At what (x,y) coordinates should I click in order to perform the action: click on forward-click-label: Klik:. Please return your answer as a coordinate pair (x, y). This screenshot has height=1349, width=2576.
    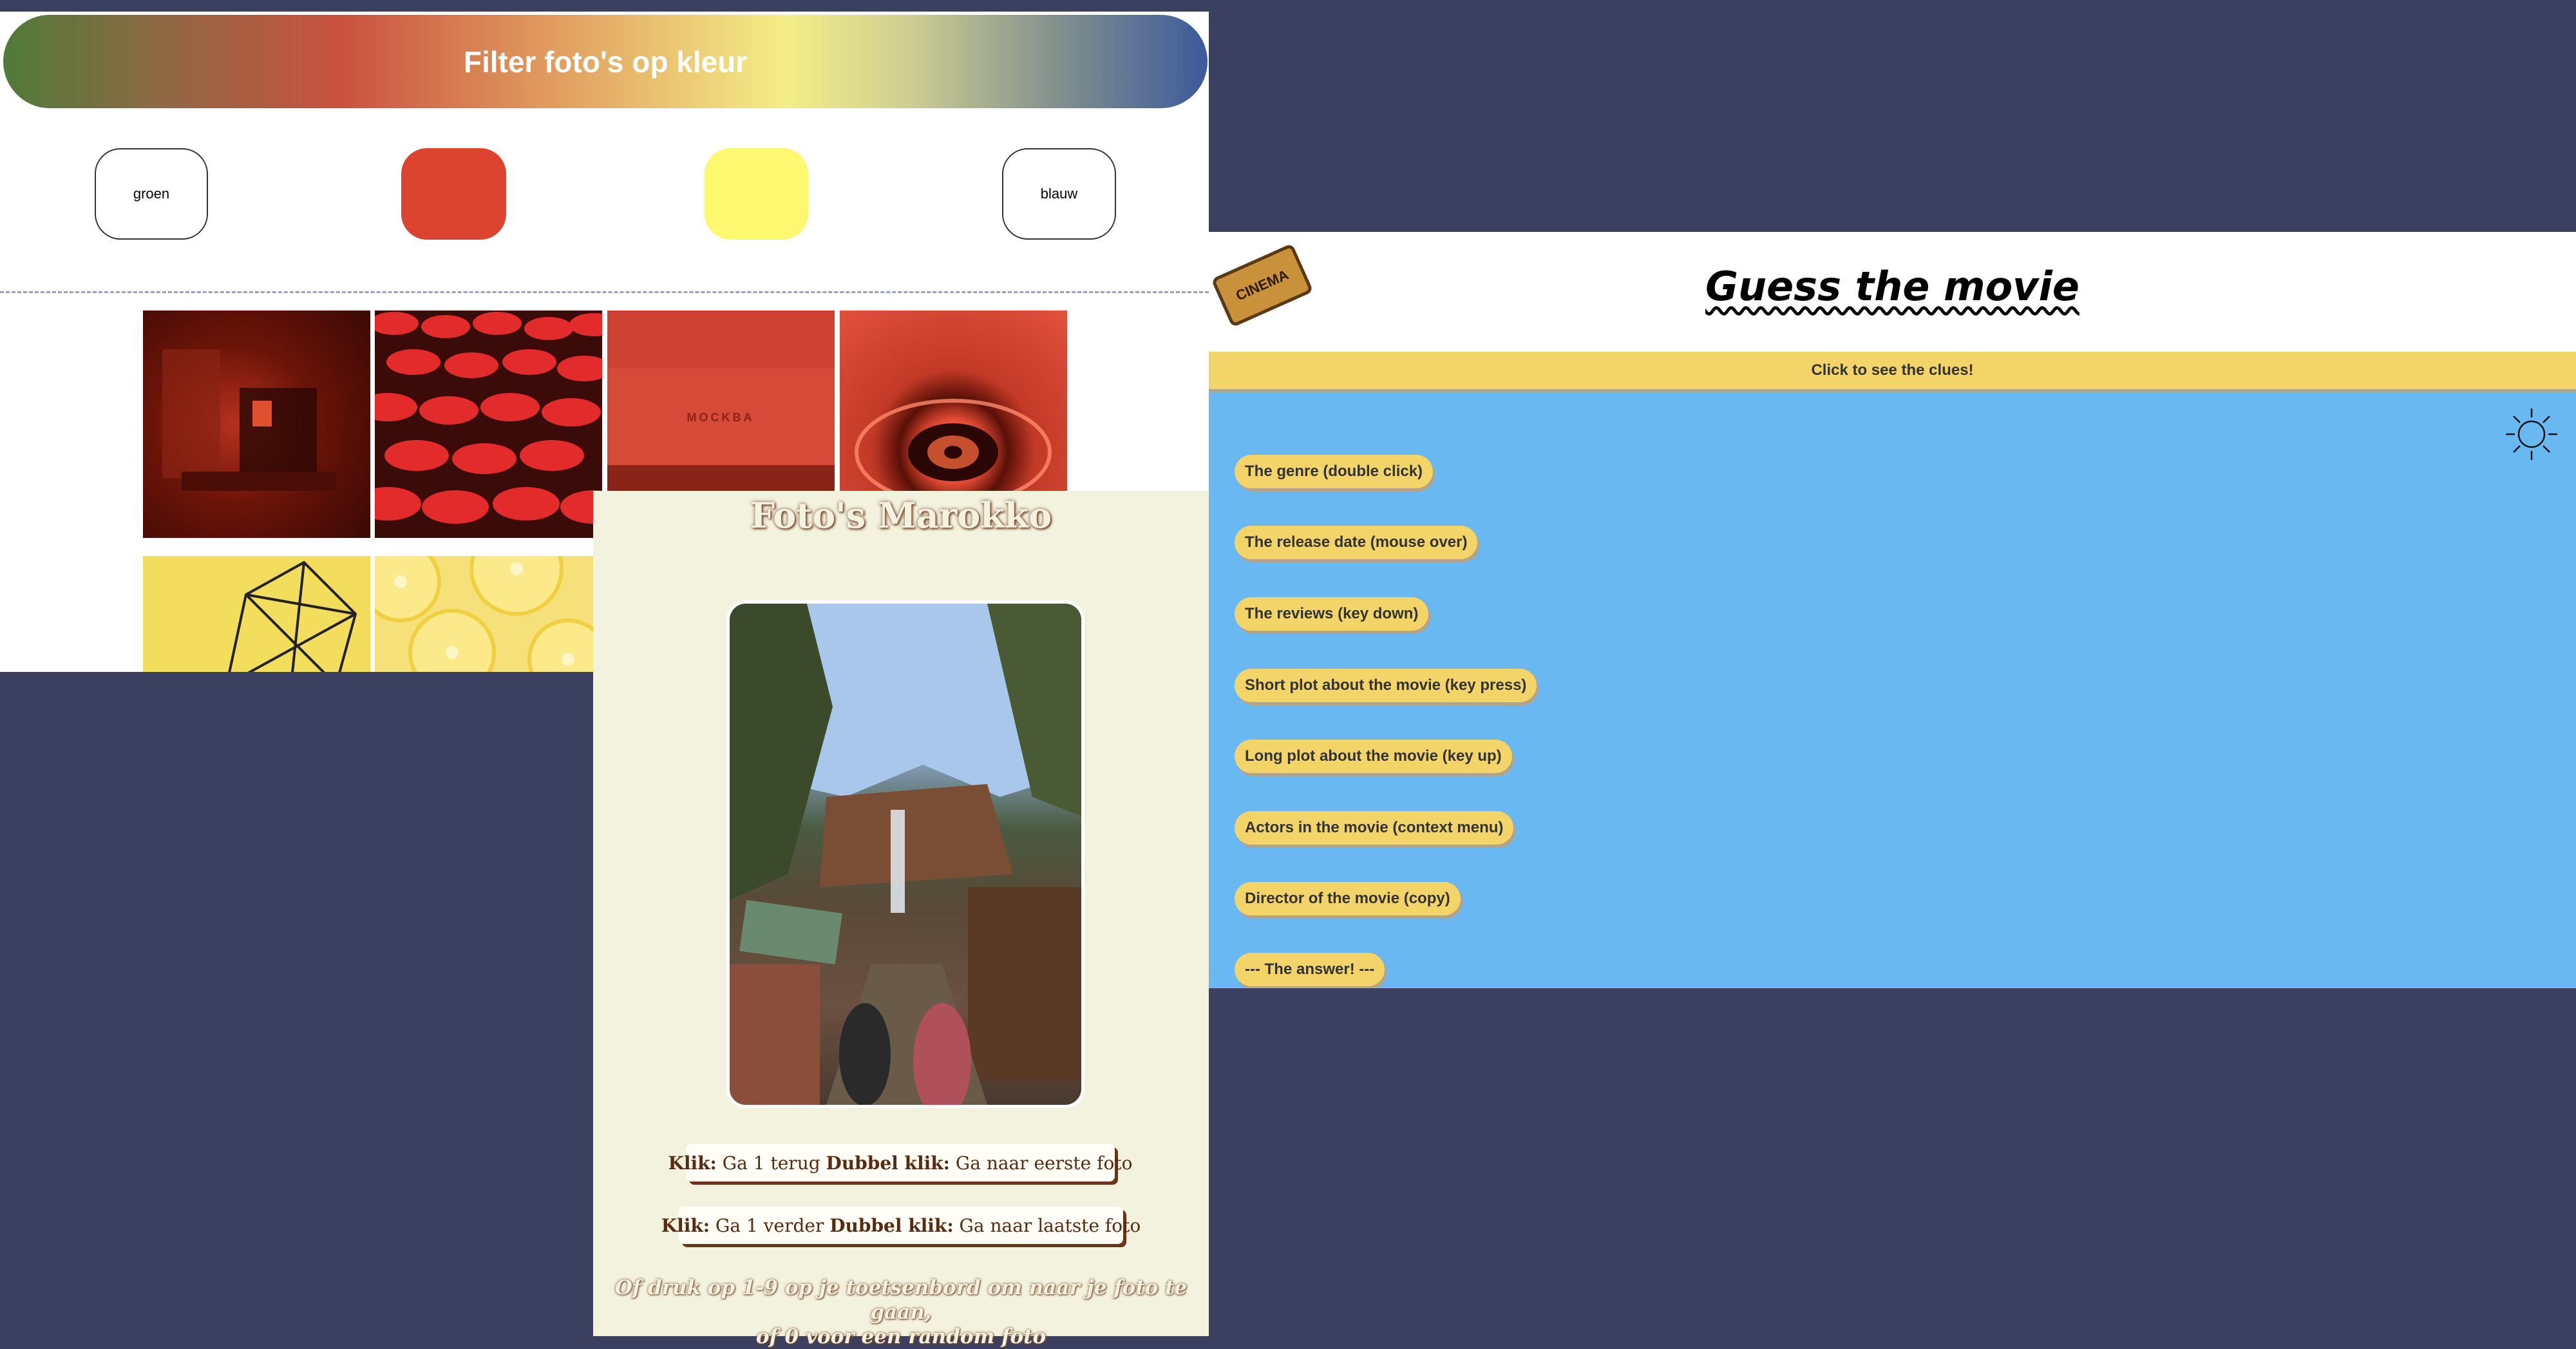
    Looking at the image, I should click on (685, 1225).